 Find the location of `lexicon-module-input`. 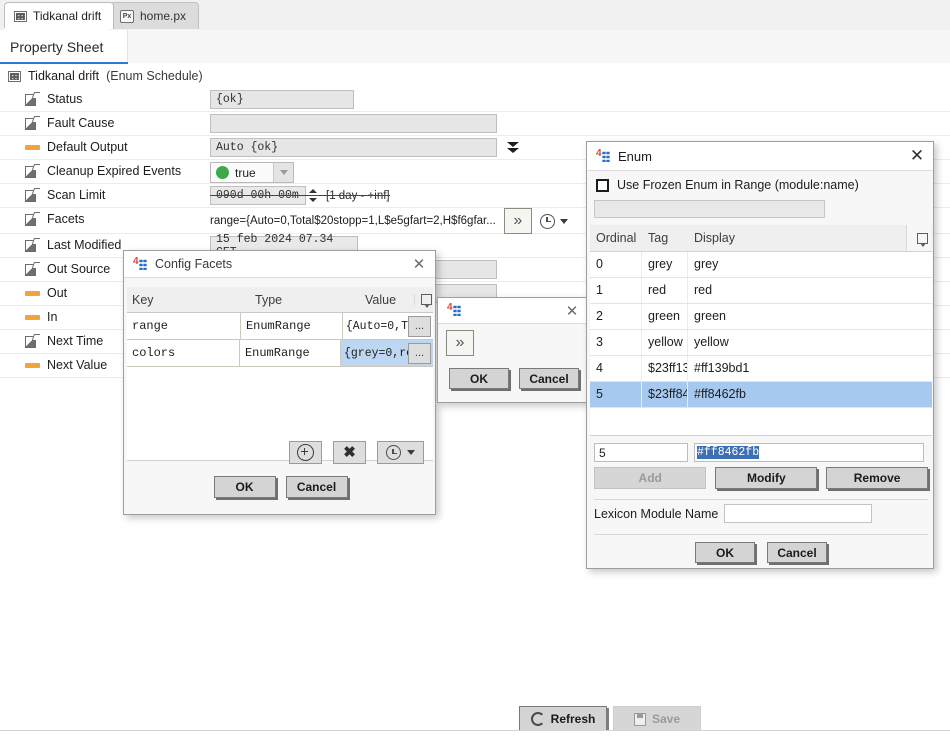

lexicon-module-input is located at coordinates (798, 513).